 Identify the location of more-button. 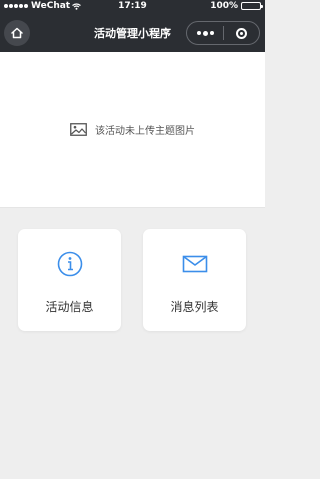
(205, 33).